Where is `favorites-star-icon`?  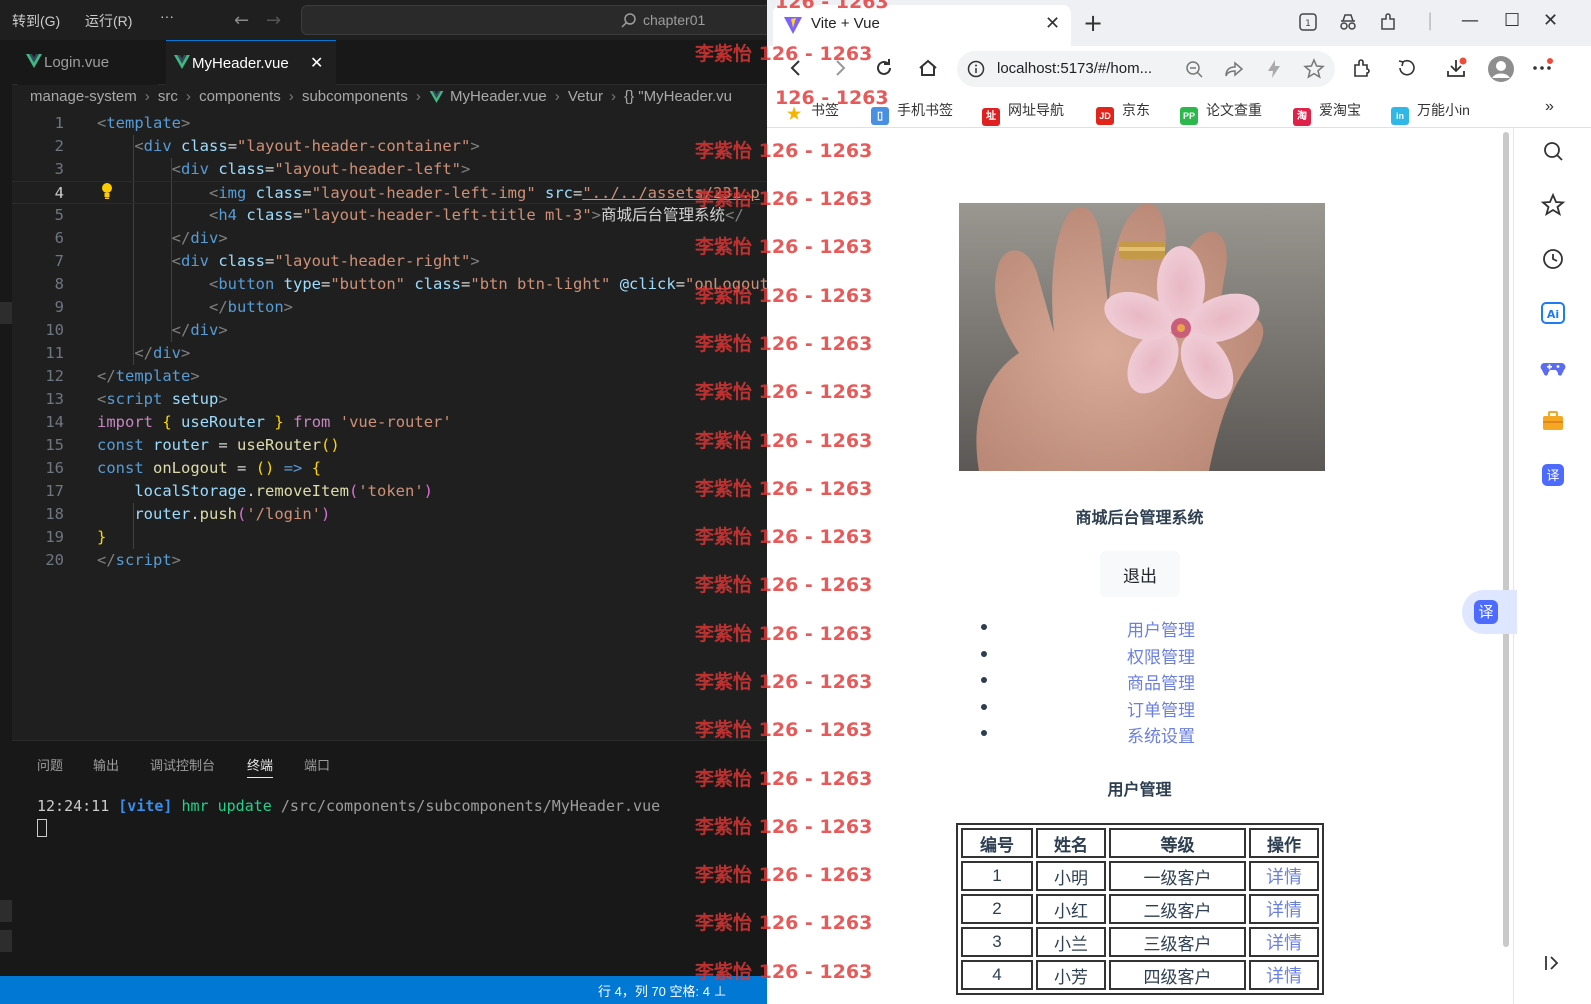 favorites-star-icon is located at coordinates (1553, 205).